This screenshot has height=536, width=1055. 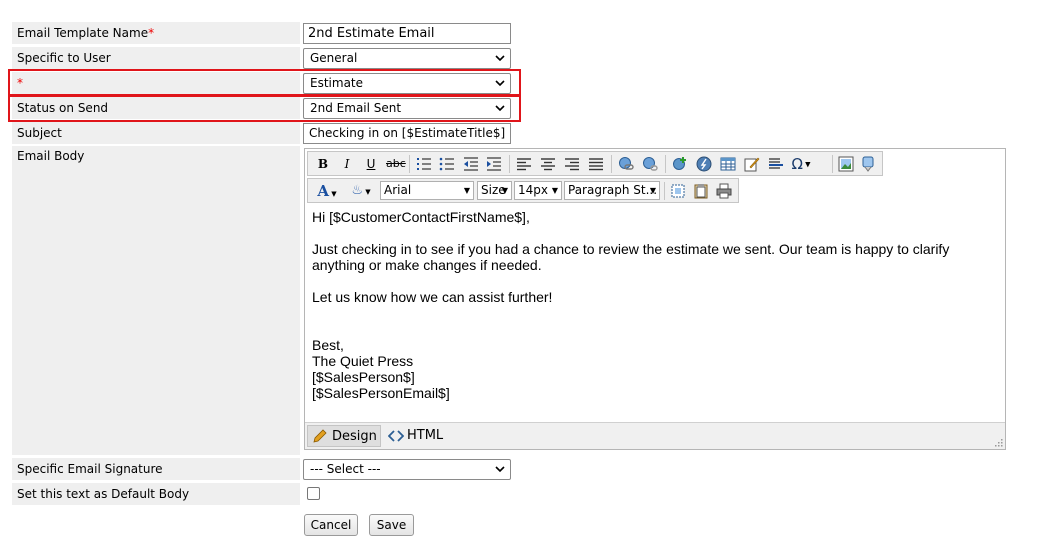 What do you see at coordinates (371, 164) in the screenshot?
I see `underline-icon: U` at bounding box center [371, 164].